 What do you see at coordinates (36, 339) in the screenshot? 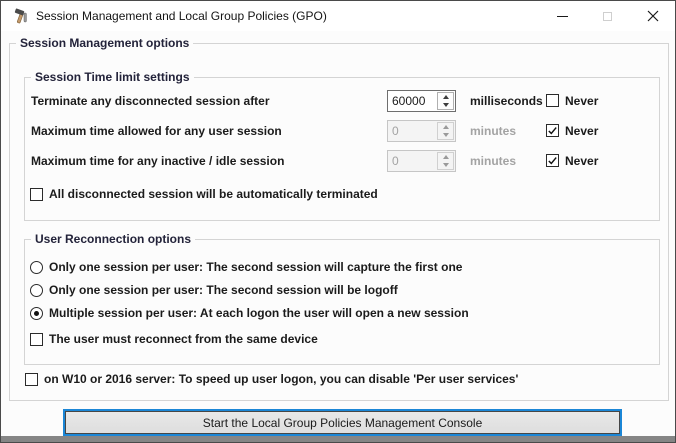
I see `same-device-checkbox` at bounding box center [36, 339].